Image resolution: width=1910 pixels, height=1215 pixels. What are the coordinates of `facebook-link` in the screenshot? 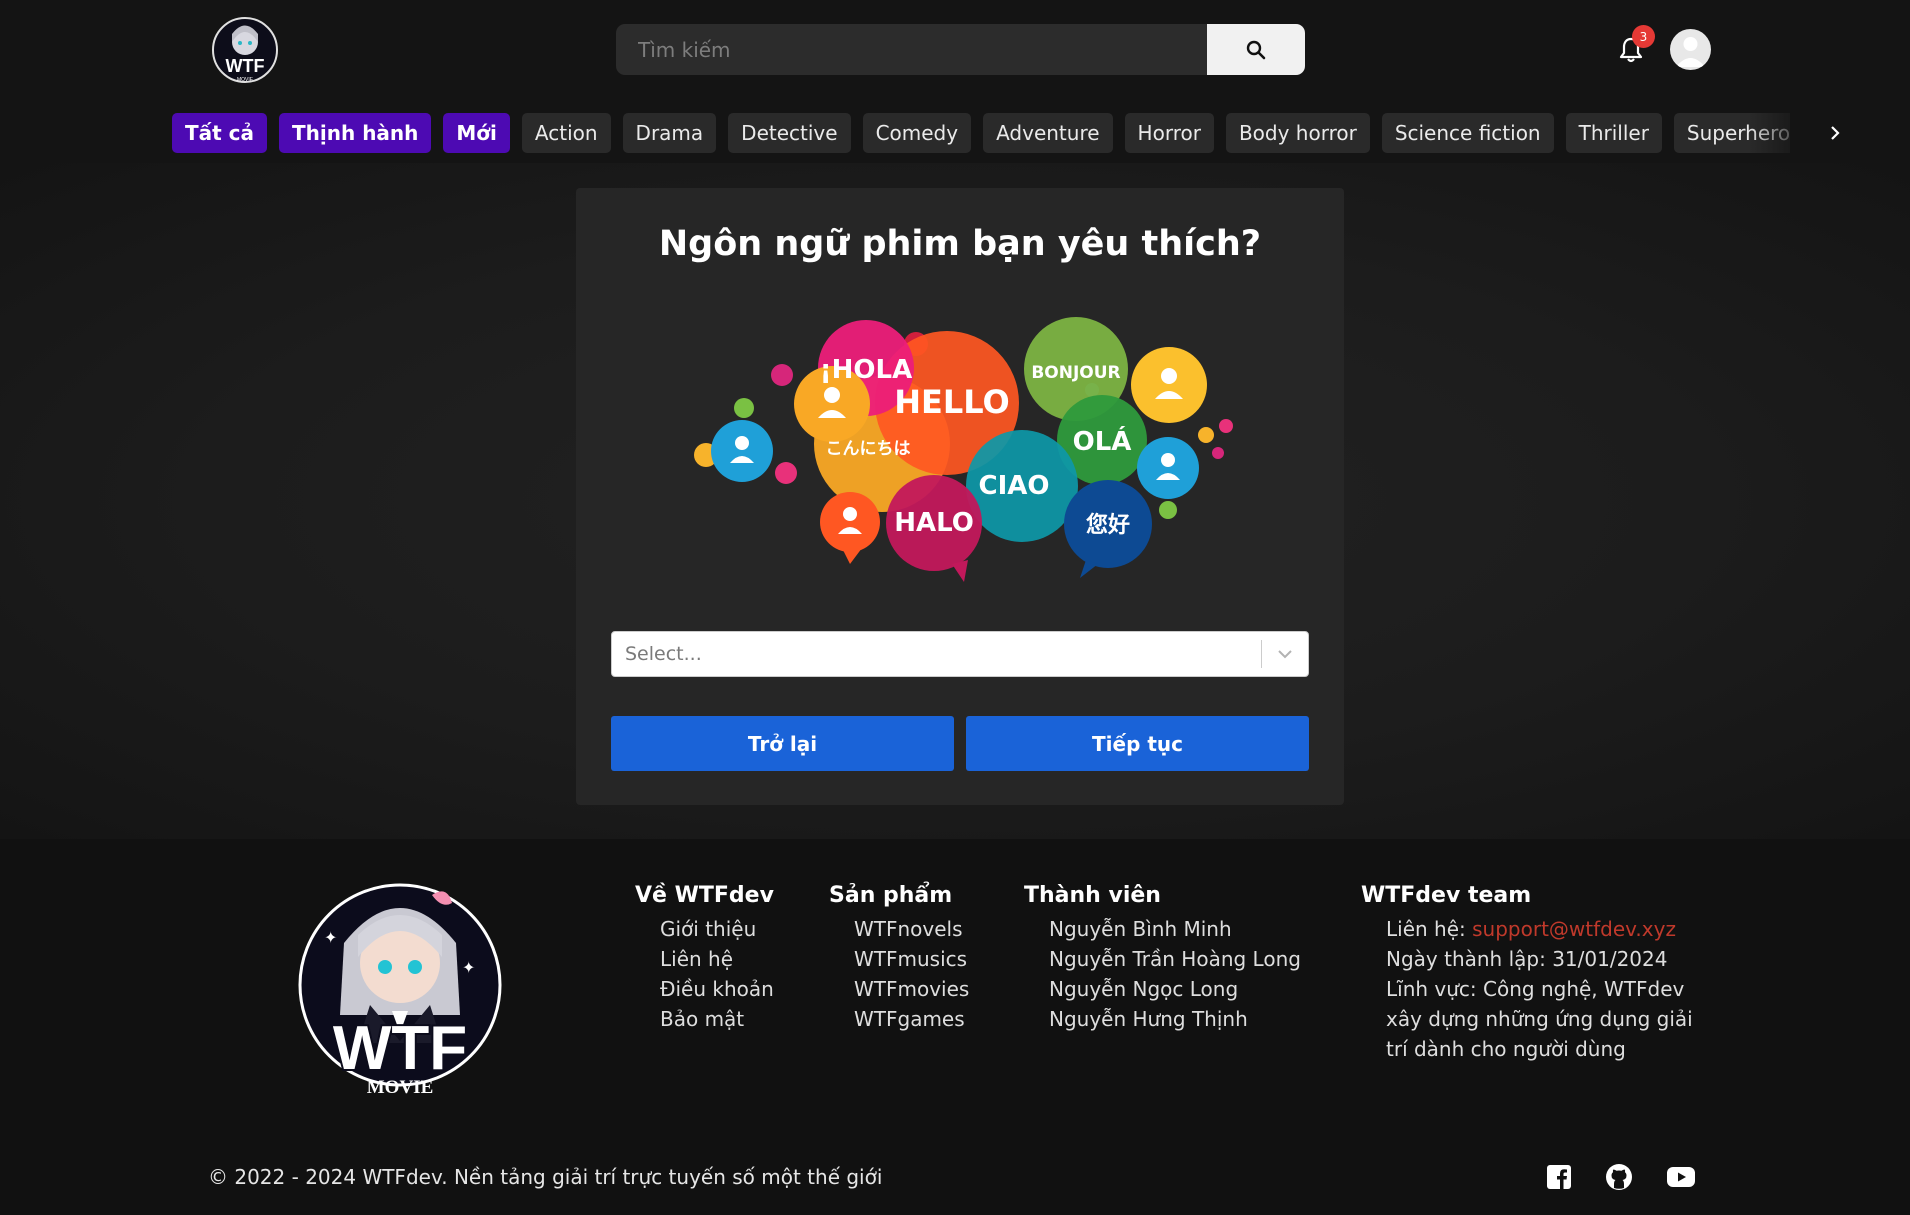 It's located at (1559, 1177).